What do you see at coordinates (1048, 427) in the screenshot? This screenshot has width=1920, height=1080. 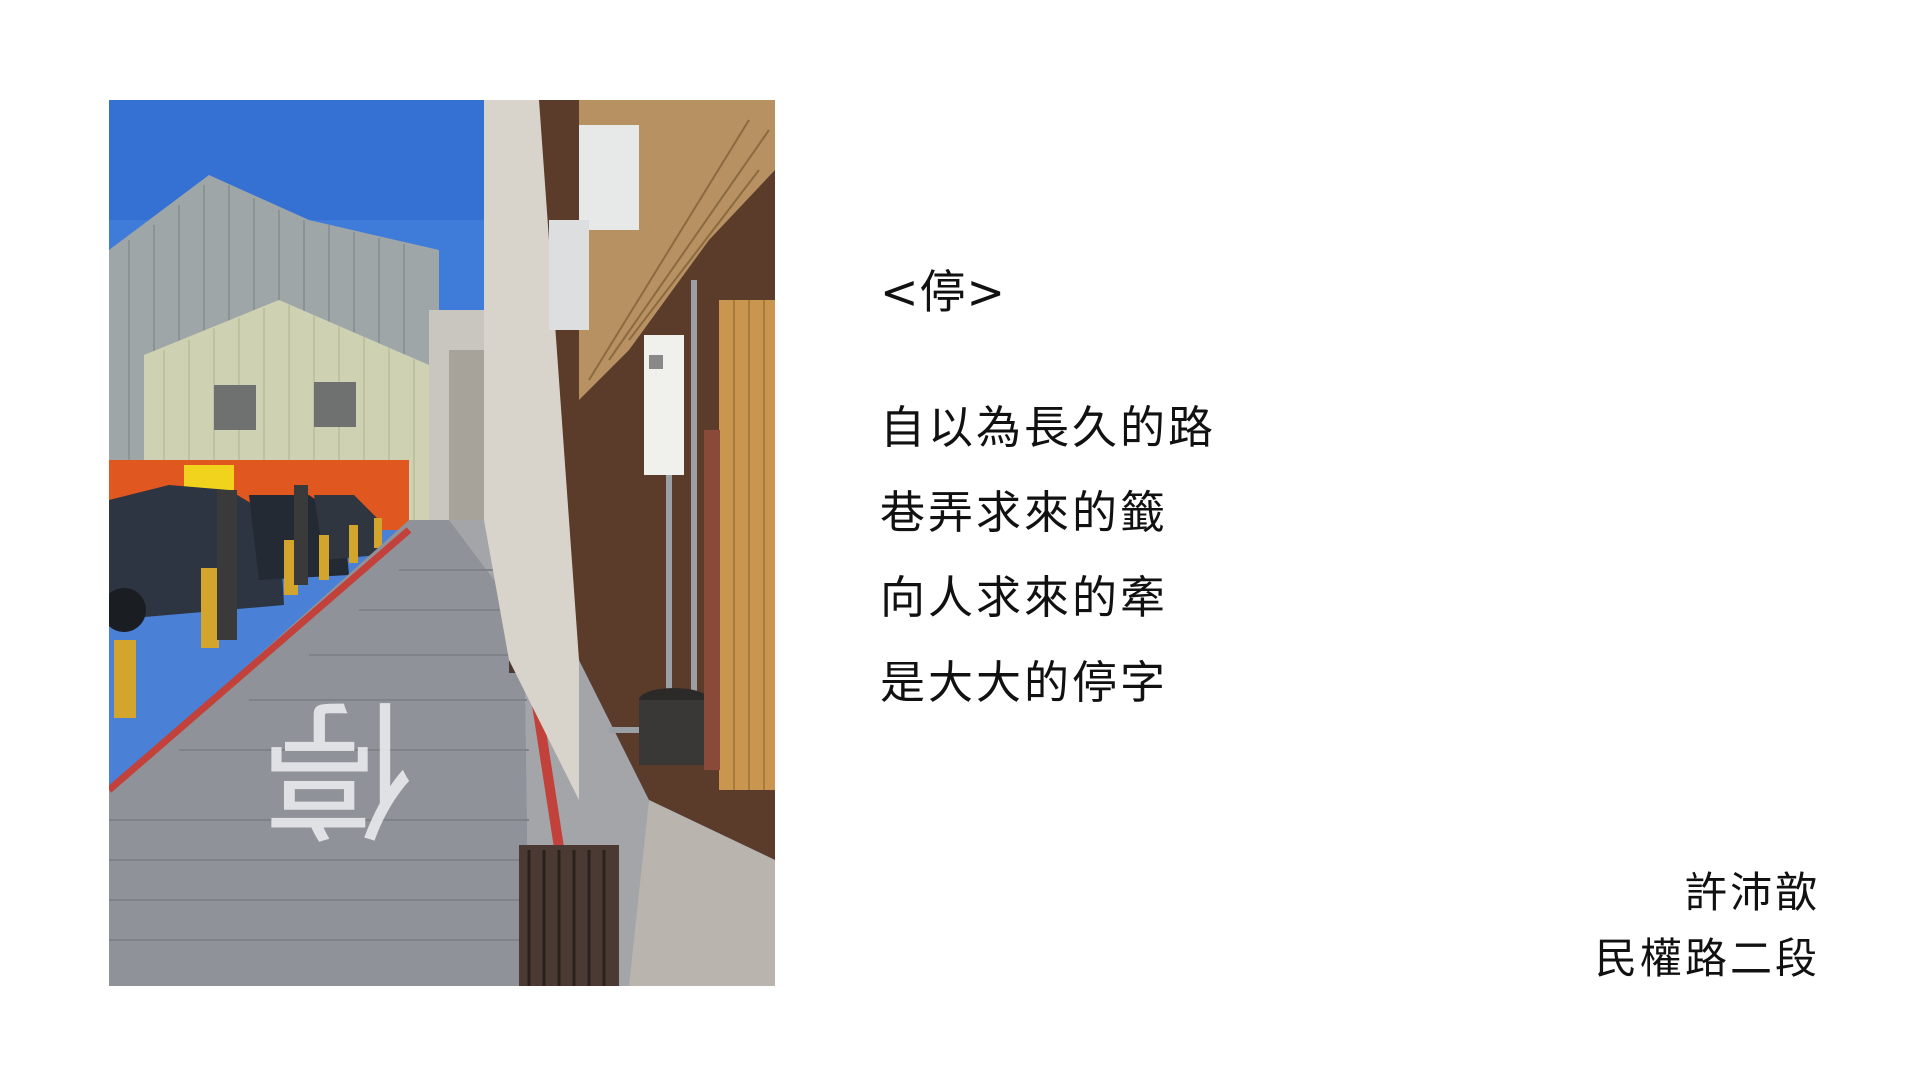 I see `poem-line: 自以為長久的路` at bounding box center [1048, 427].